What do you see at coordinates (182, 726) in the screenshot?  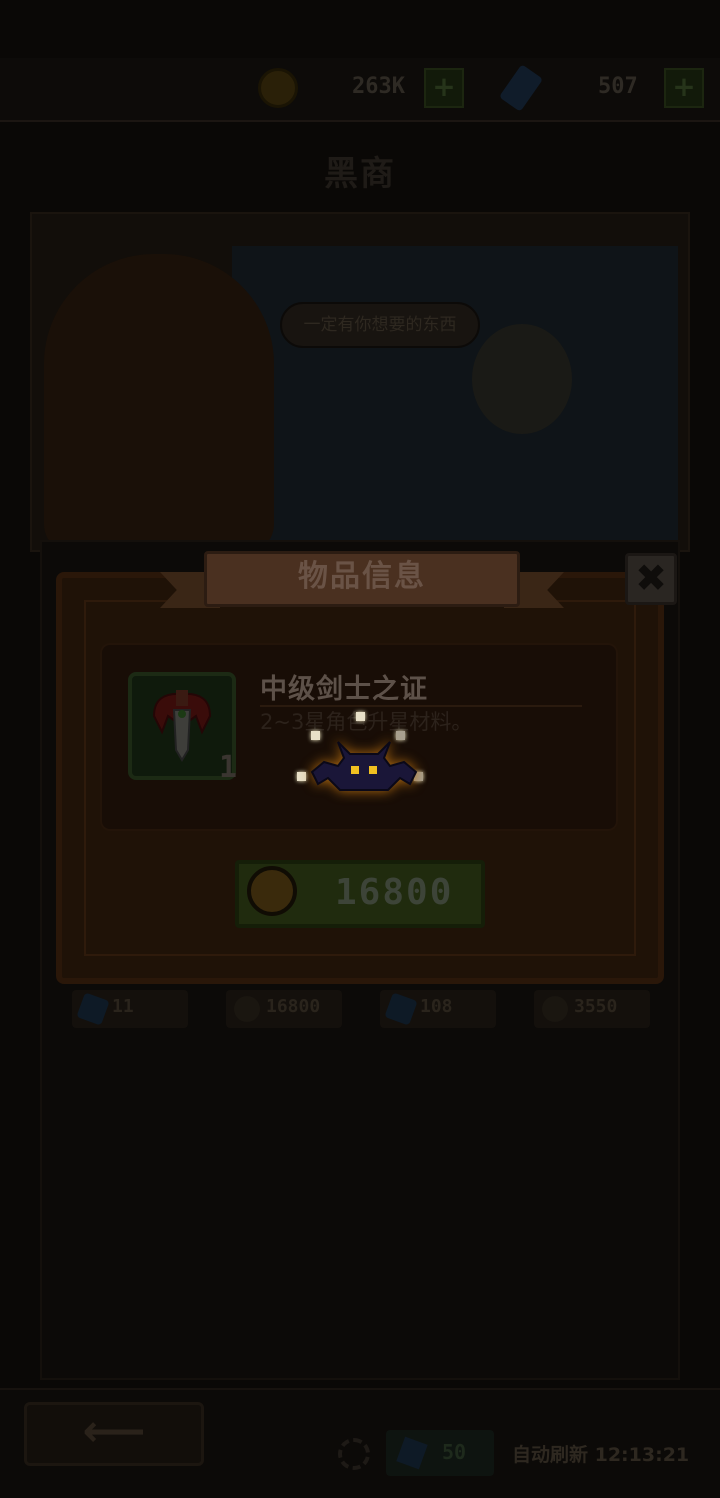 I see `sword-emblem-icon` at bounding box center [182, 726].